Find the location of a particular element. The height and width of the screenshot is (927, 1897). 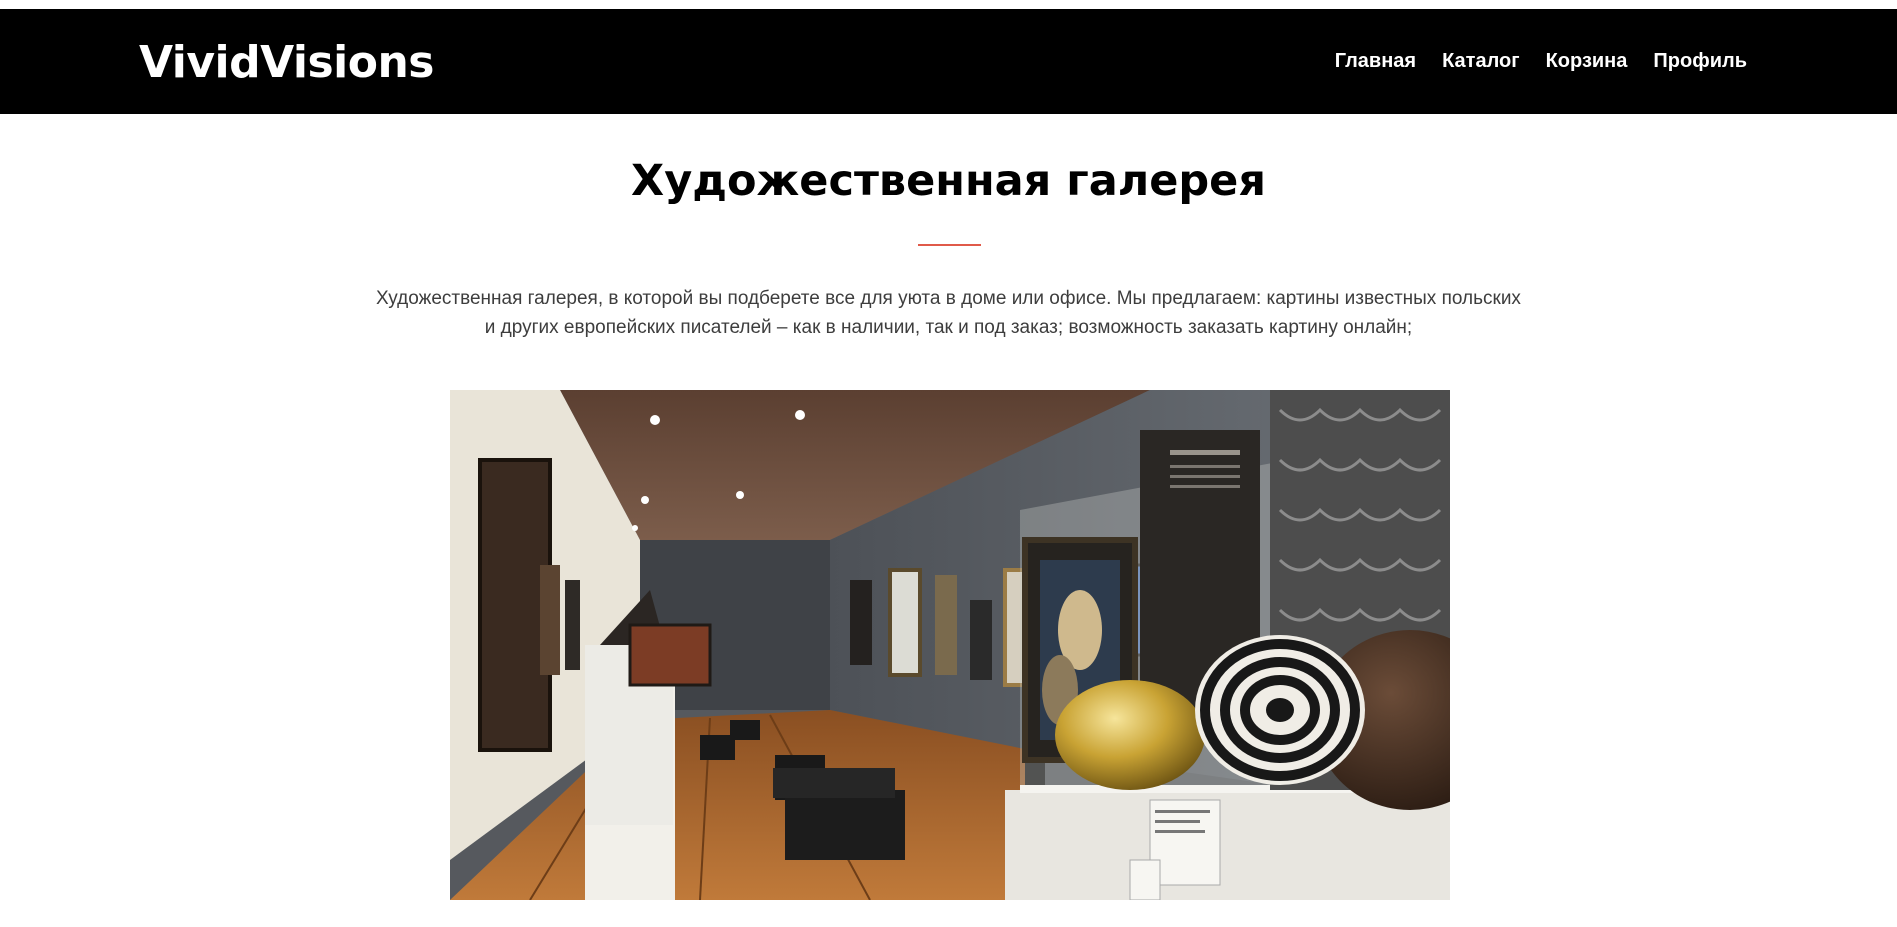

brand-logo: VividVisions is located at coordinates (287, 63).